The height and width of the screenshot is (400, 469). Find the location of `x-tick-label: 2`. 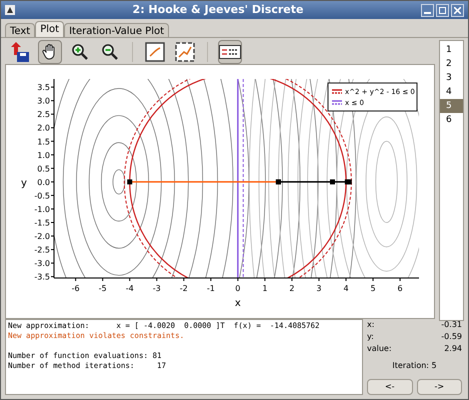

x-tick-label: 2 is located at coordinates (291, 288).